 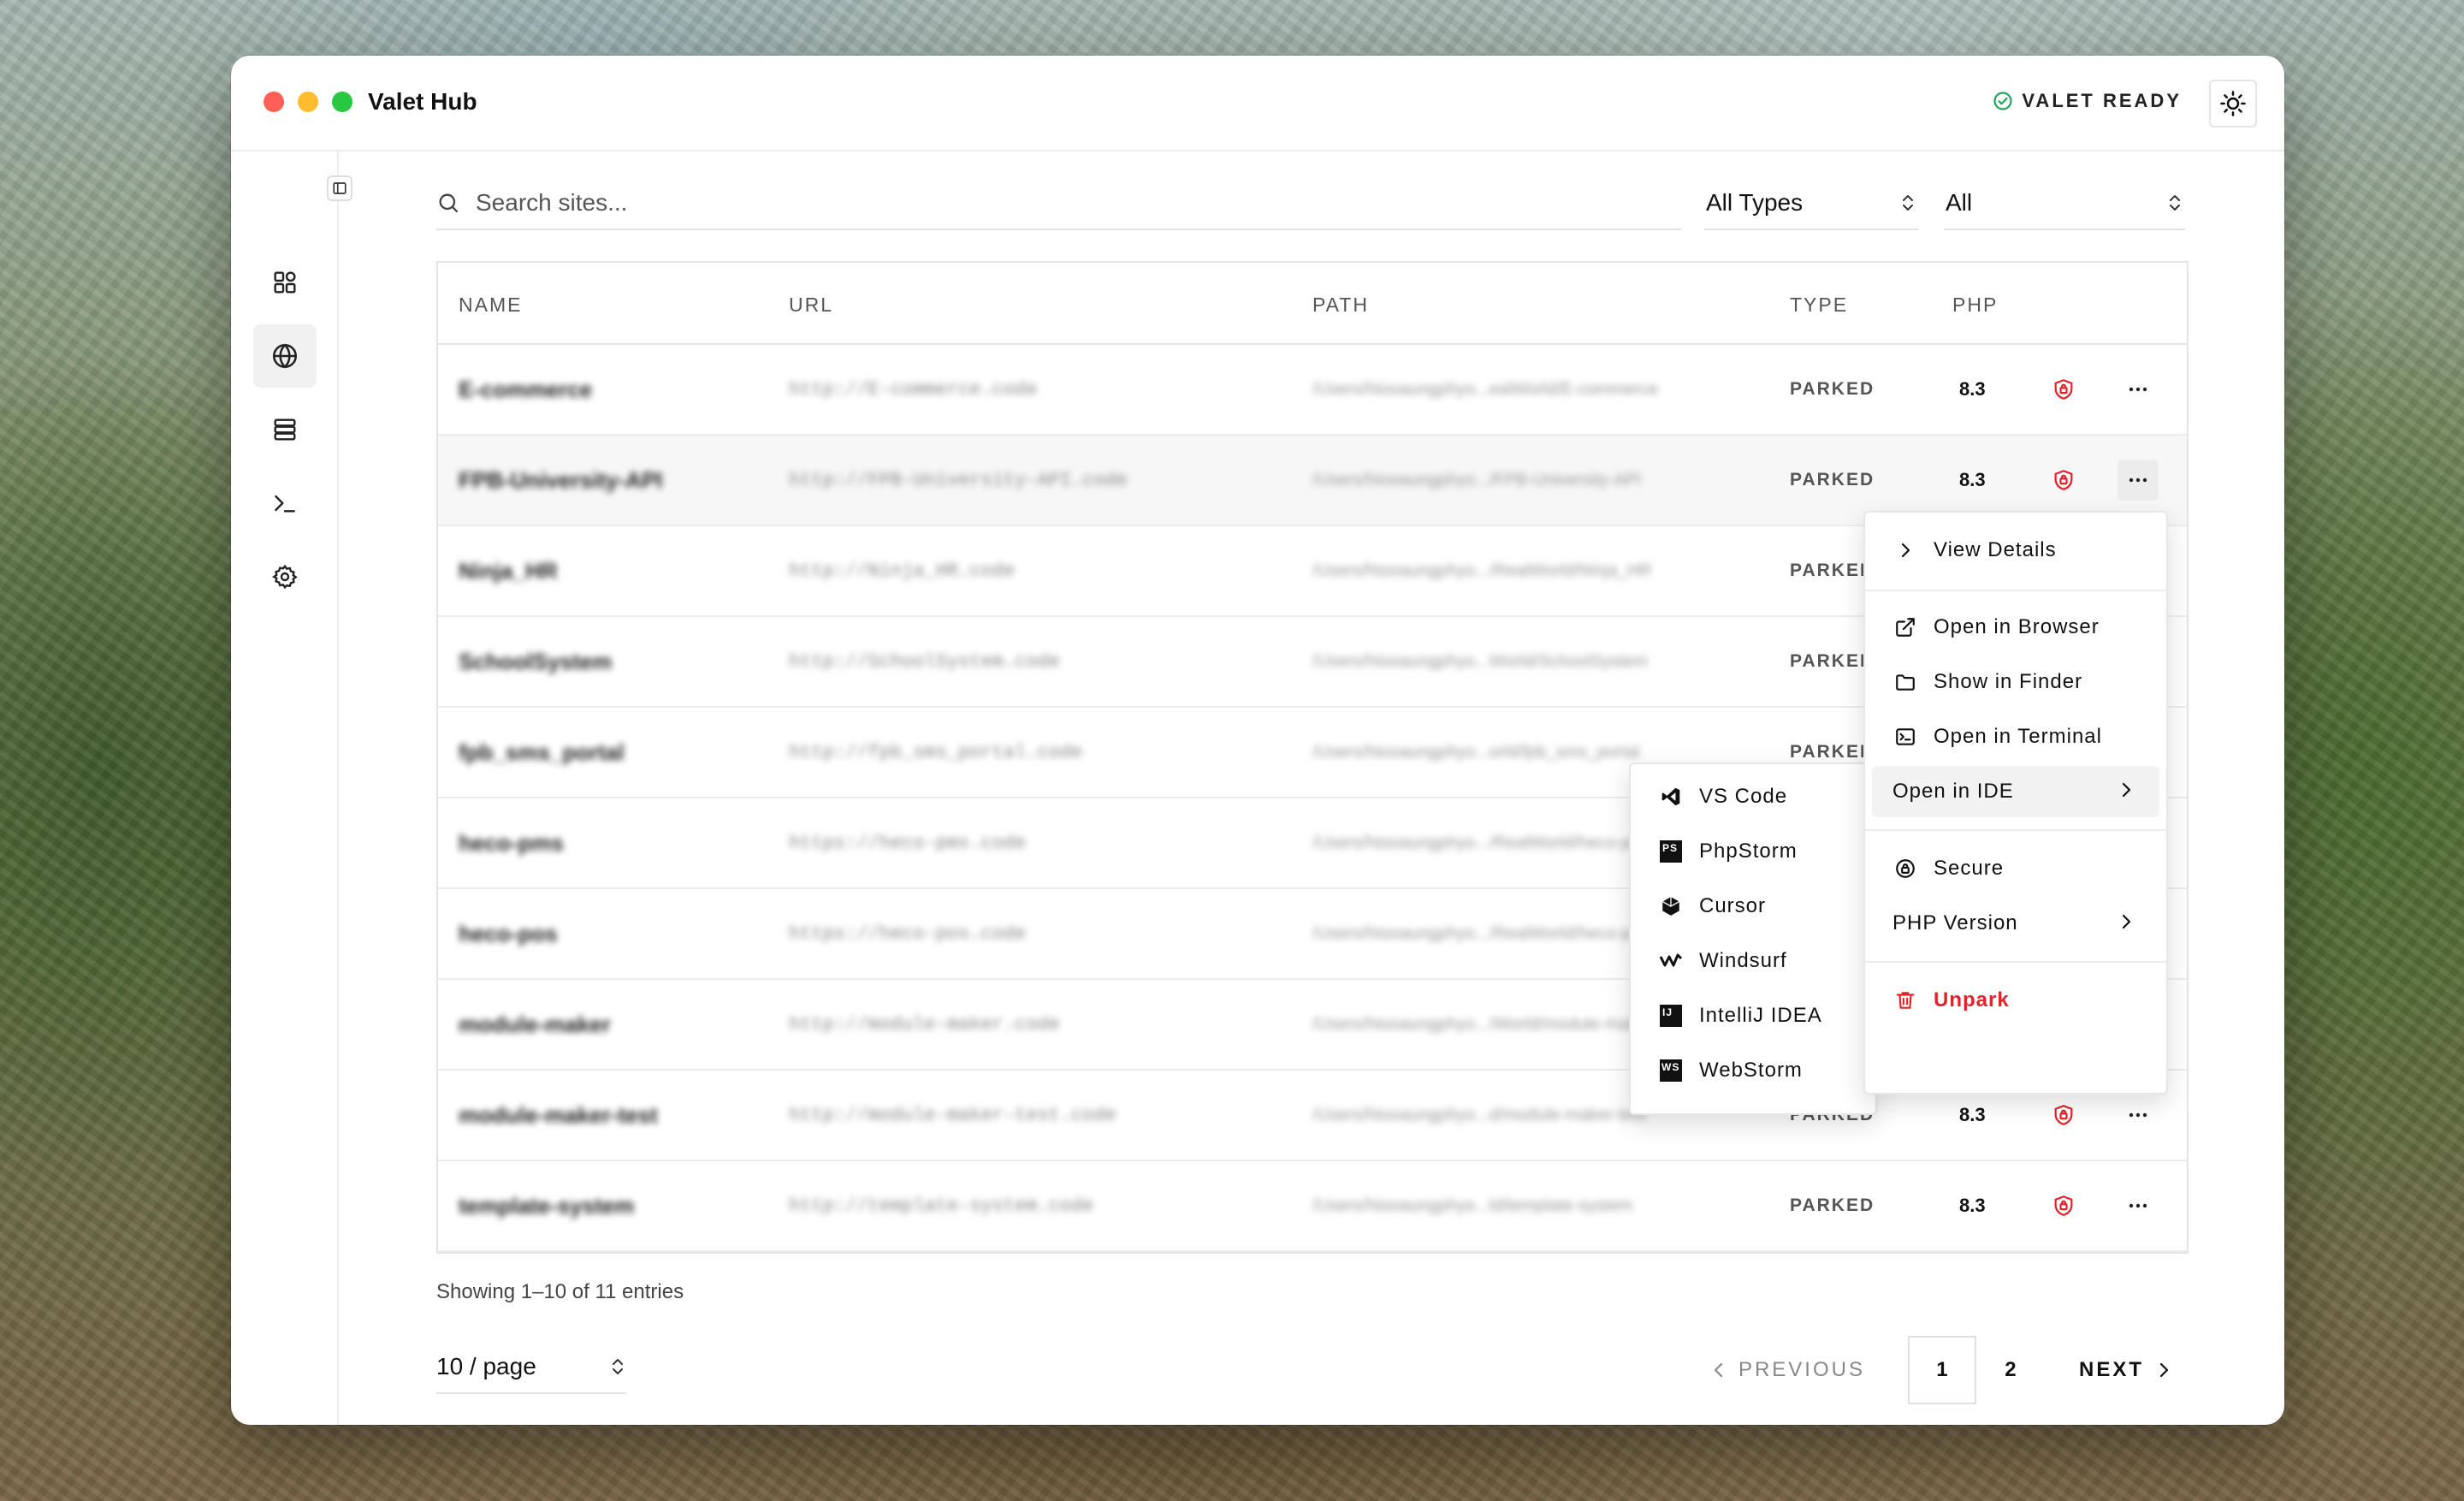 I want to click on type-filter-value: All Types, so click(x=1755, y=202).